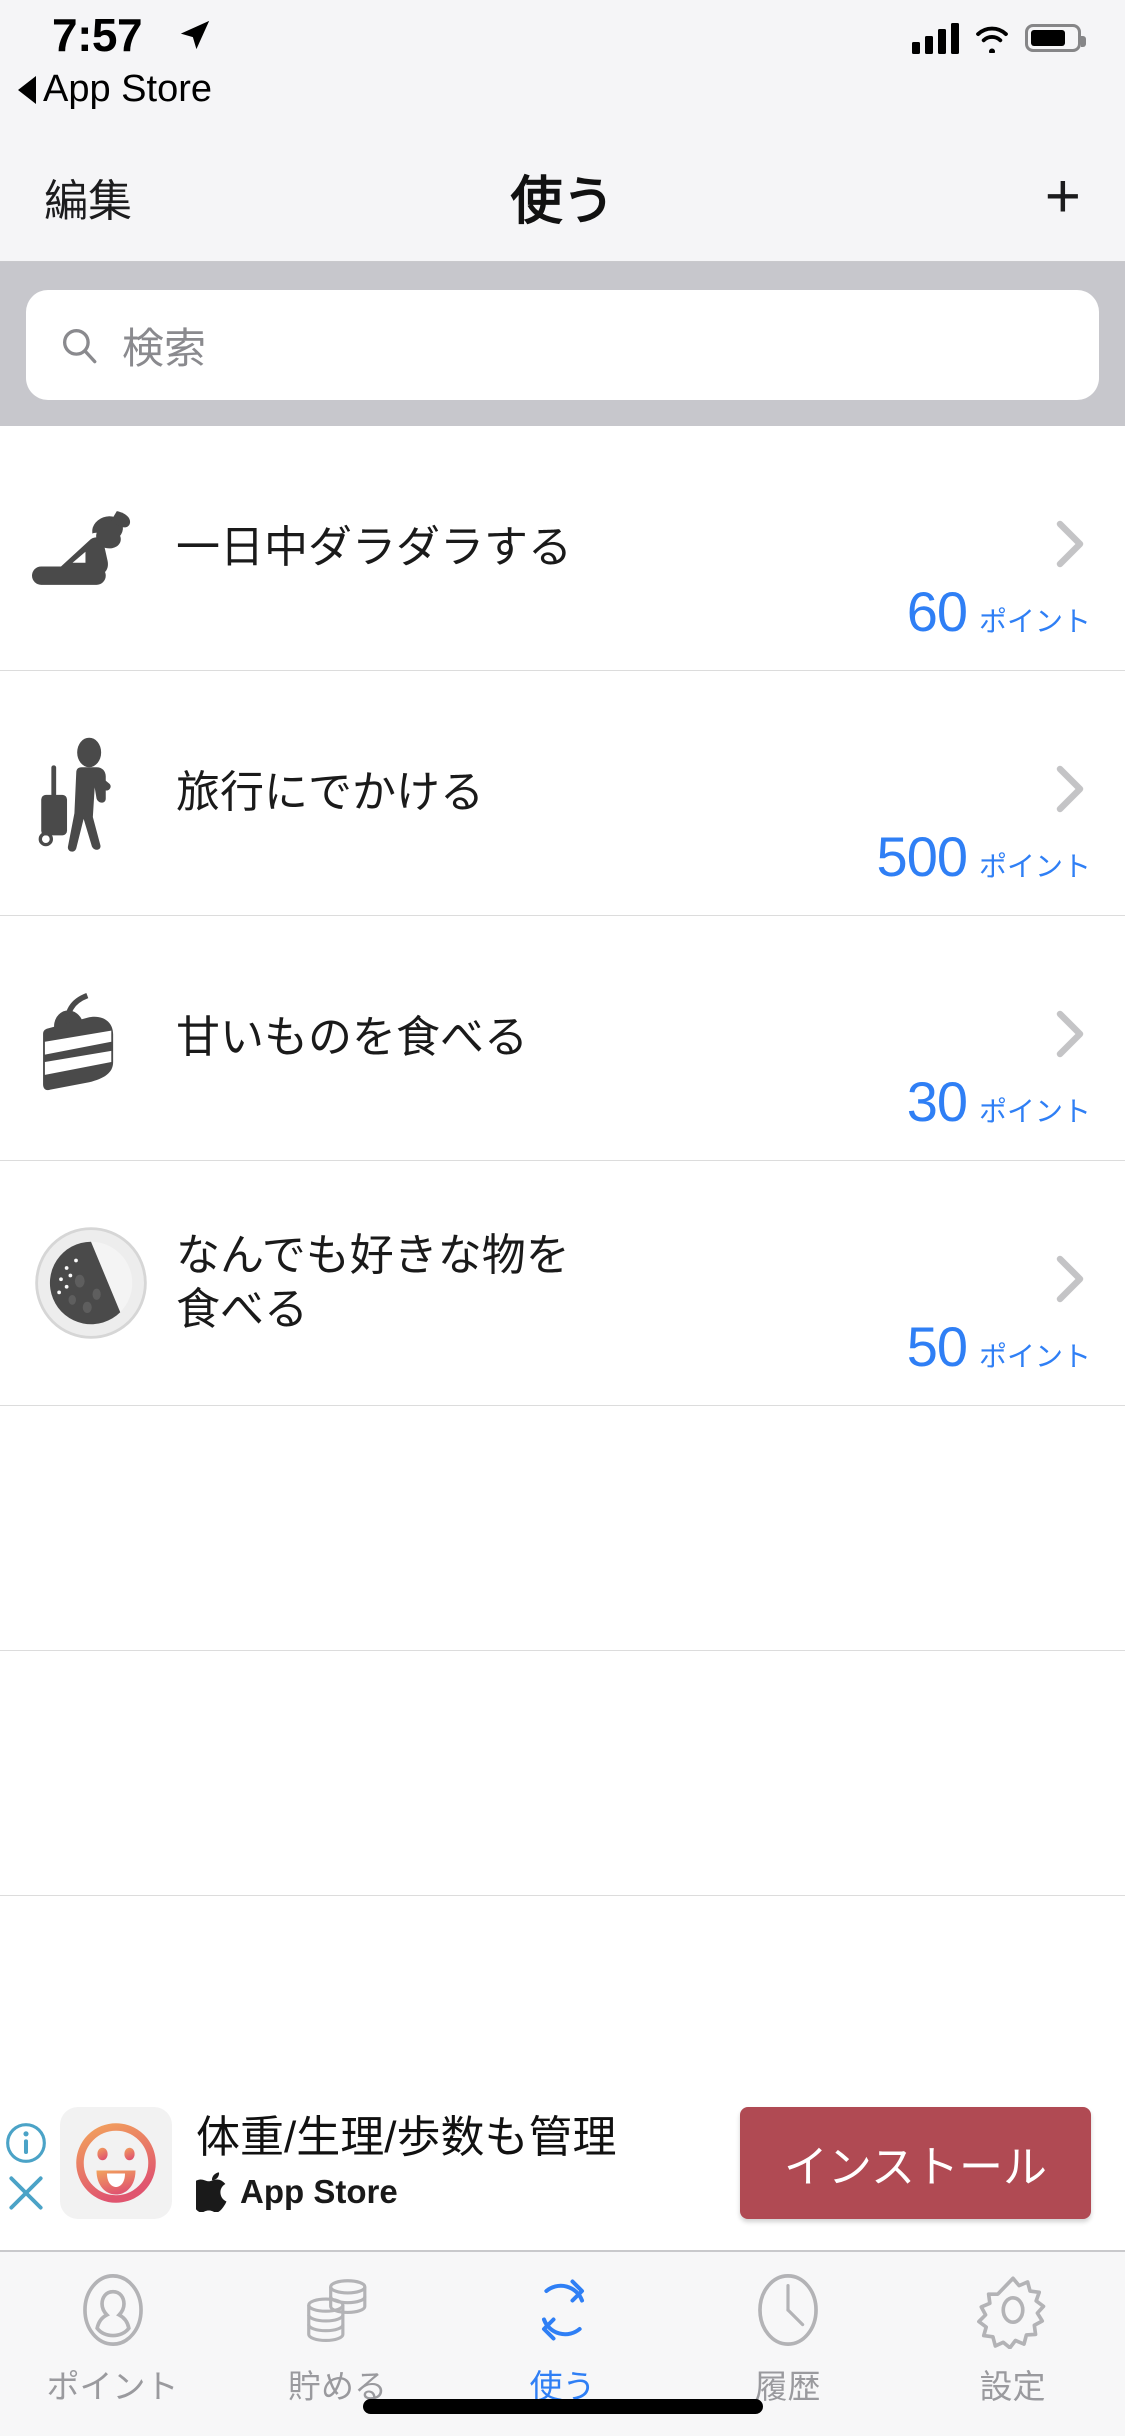  I want to click on ad-close-icon, so click(26, 2193).